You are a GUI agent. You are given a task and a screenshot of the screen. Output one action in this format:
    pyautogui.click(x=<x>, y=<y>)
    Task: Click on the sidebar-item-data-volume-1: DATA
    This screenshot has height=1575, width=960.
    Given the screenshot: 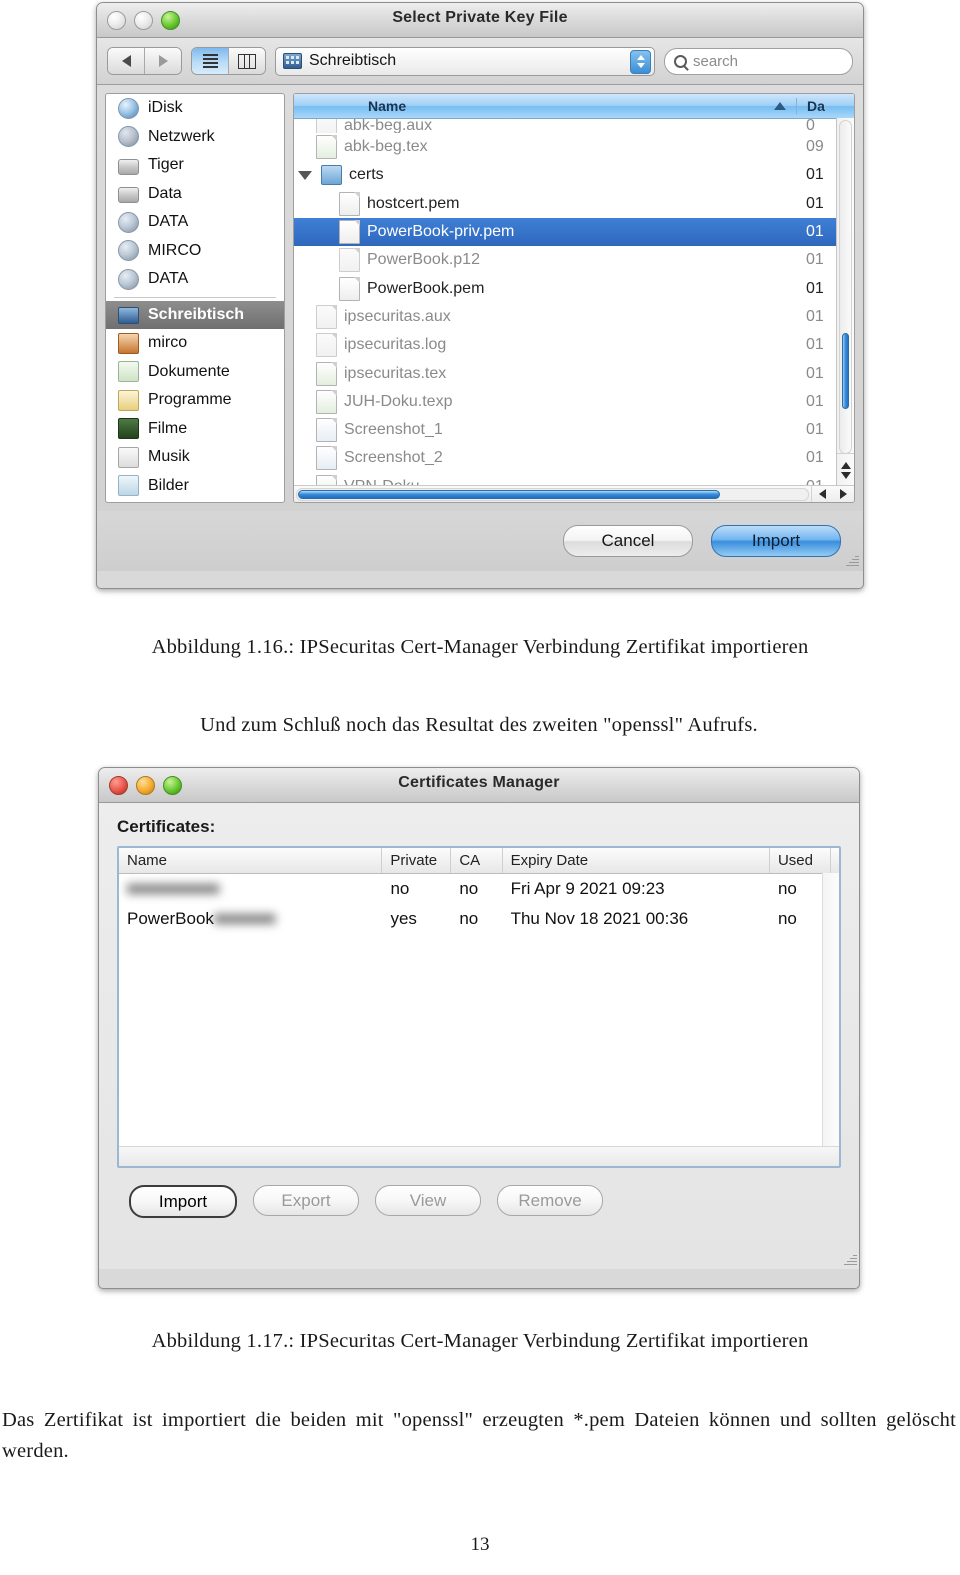 What is the action you would take?
    pyautogui.click(x=195, y=222)
    